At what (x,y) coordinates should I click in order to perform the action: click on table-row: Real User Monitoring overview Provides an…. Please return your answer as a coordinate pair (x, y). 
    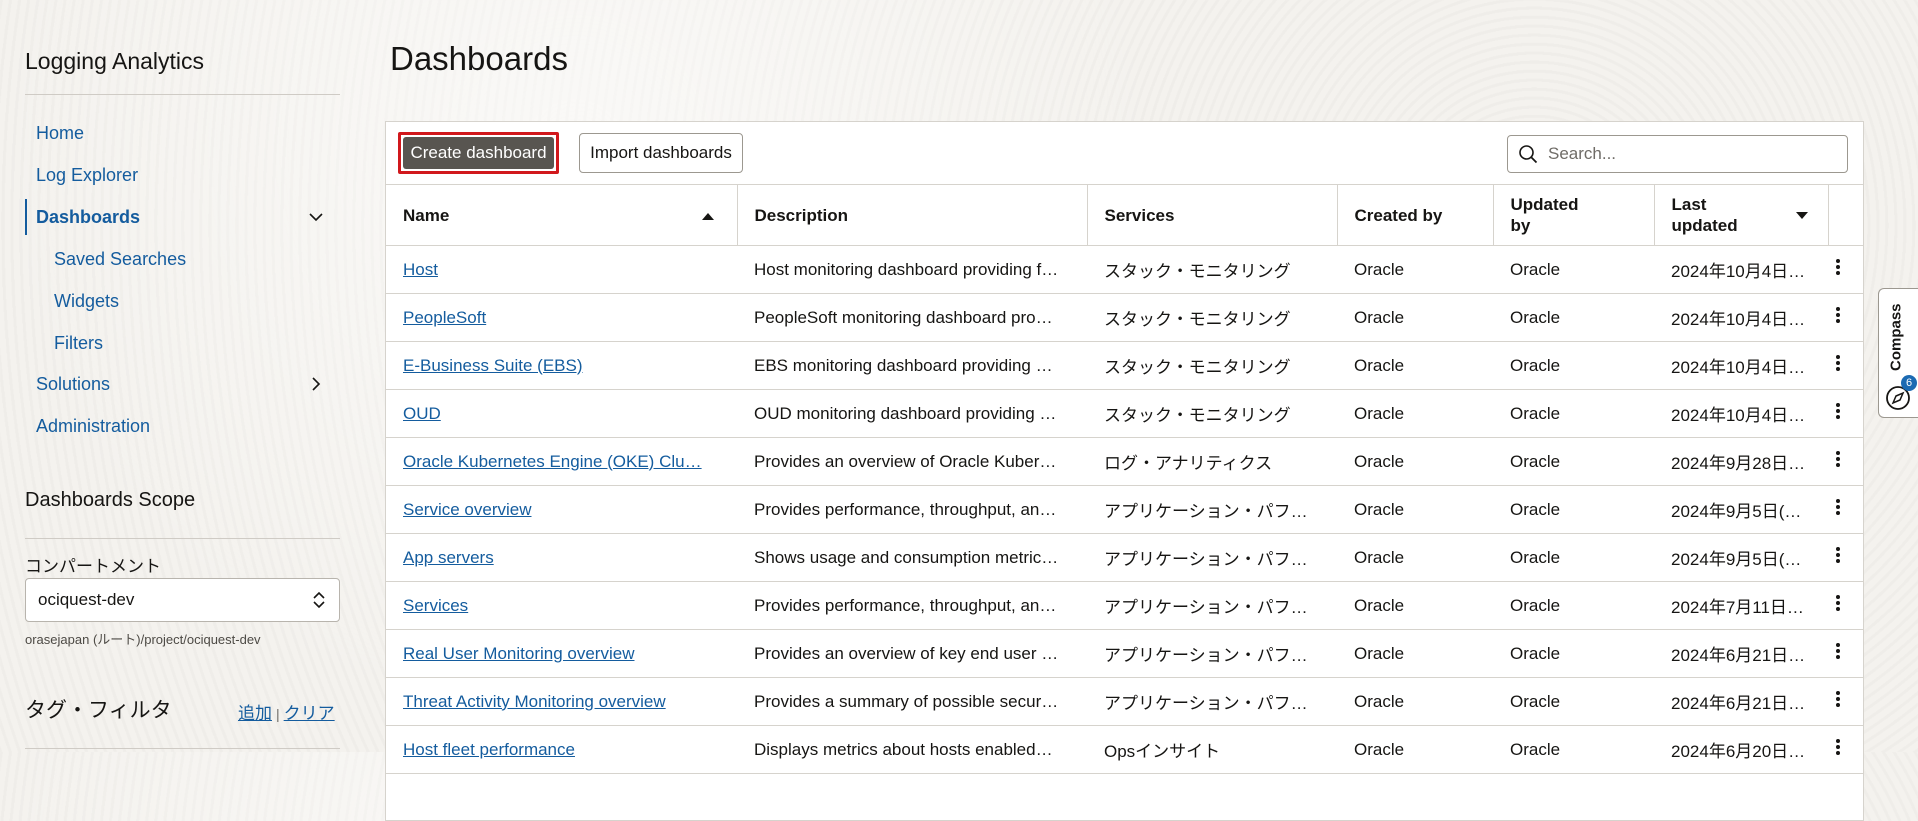
    Looking at the image, I should click on (1124, 653).